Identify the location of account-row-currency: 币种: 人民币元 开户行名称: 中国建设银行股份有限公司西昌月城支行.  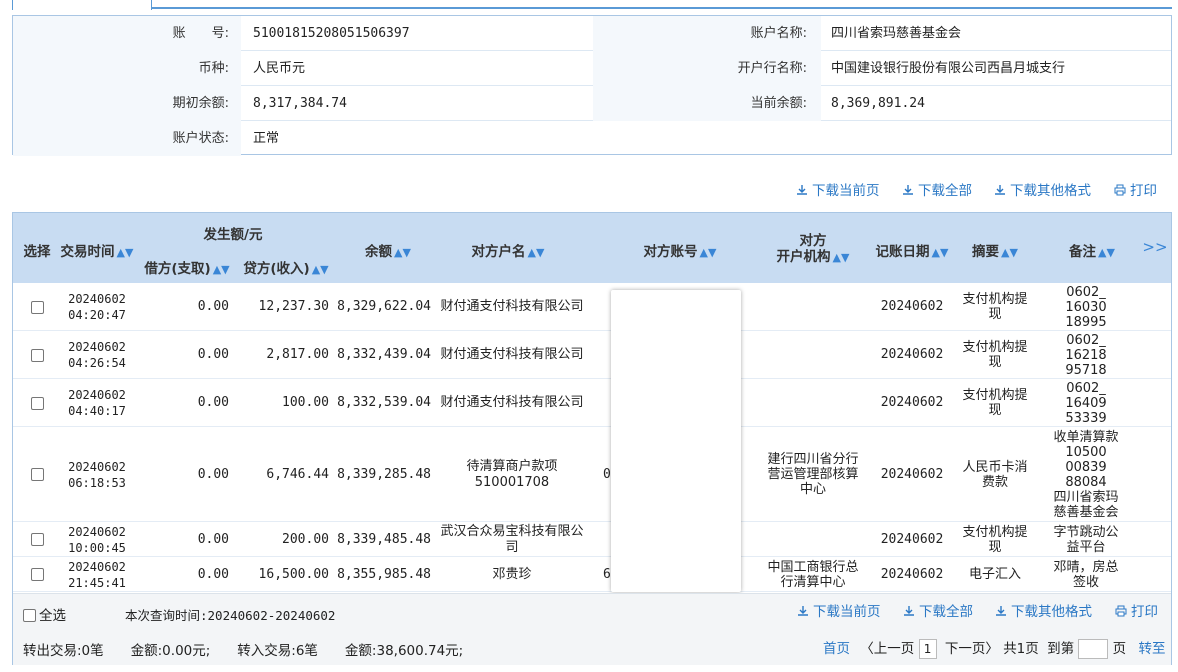
(592, 68).